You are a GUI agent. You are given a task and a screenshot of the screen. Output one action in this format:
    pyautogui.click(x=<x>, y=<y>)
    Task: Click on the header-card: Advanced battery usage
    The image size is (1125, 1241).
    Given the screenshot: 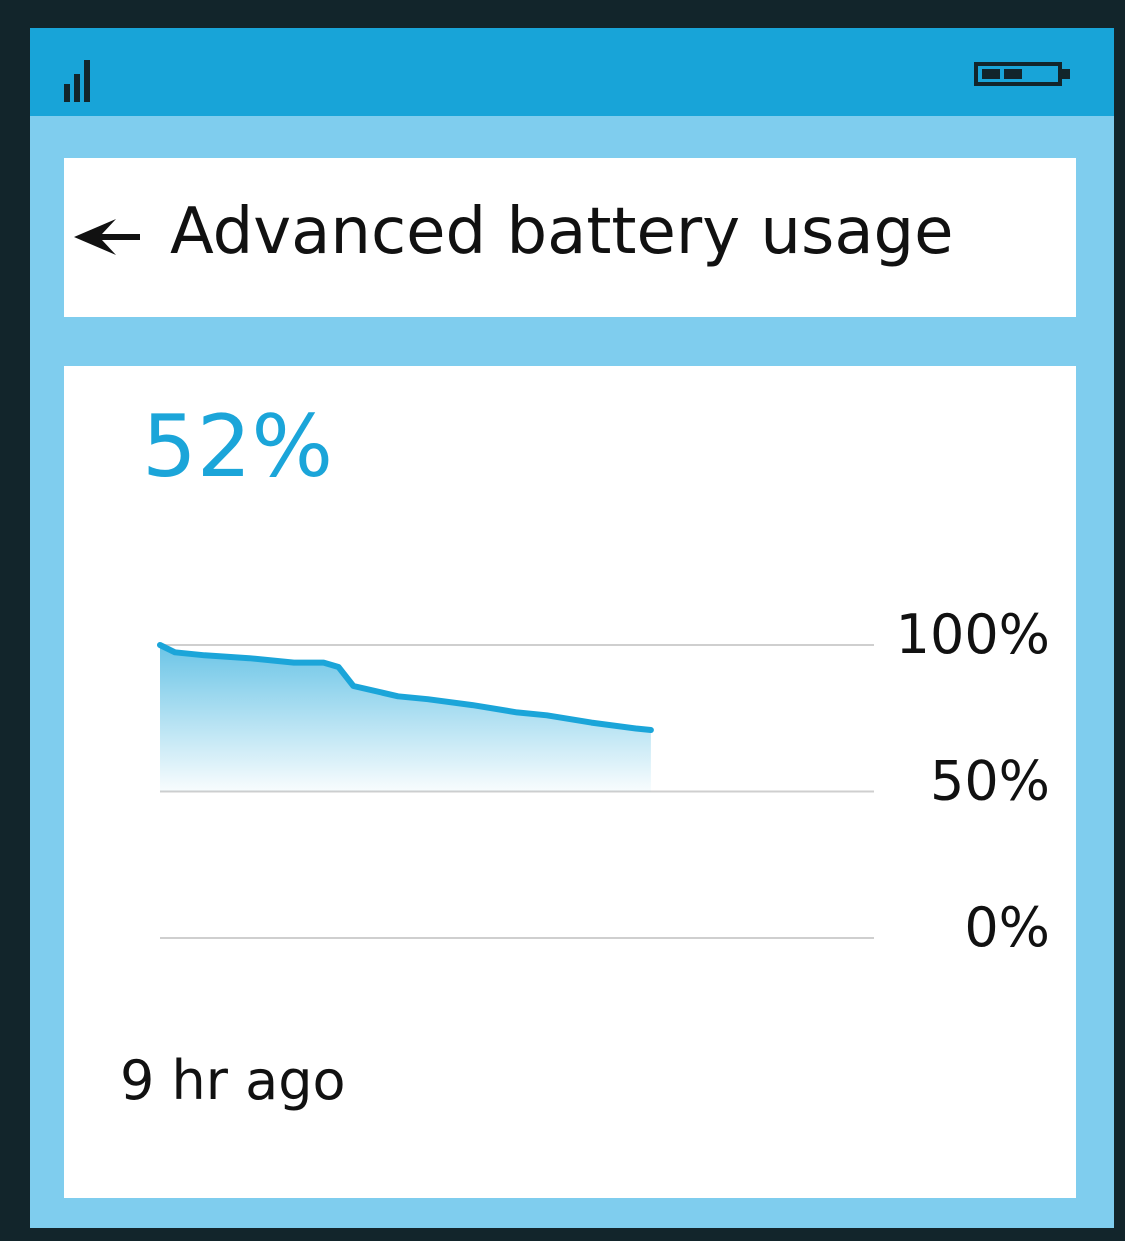 What is the action you would take?
    pyautogui.click(x=570, y=237)
    